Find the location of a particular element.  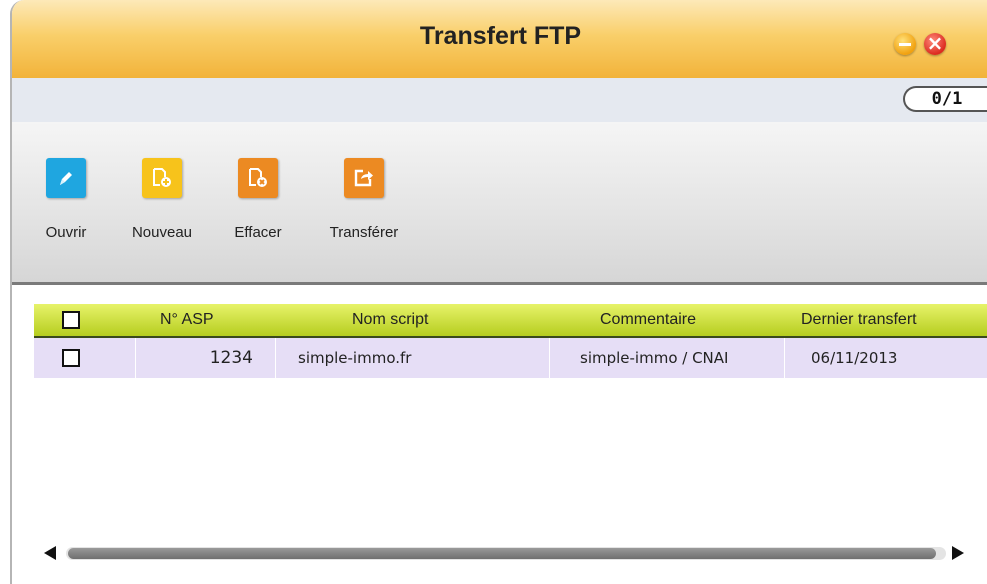

open-label: Ouvrir is located at coordinates (66, 232).